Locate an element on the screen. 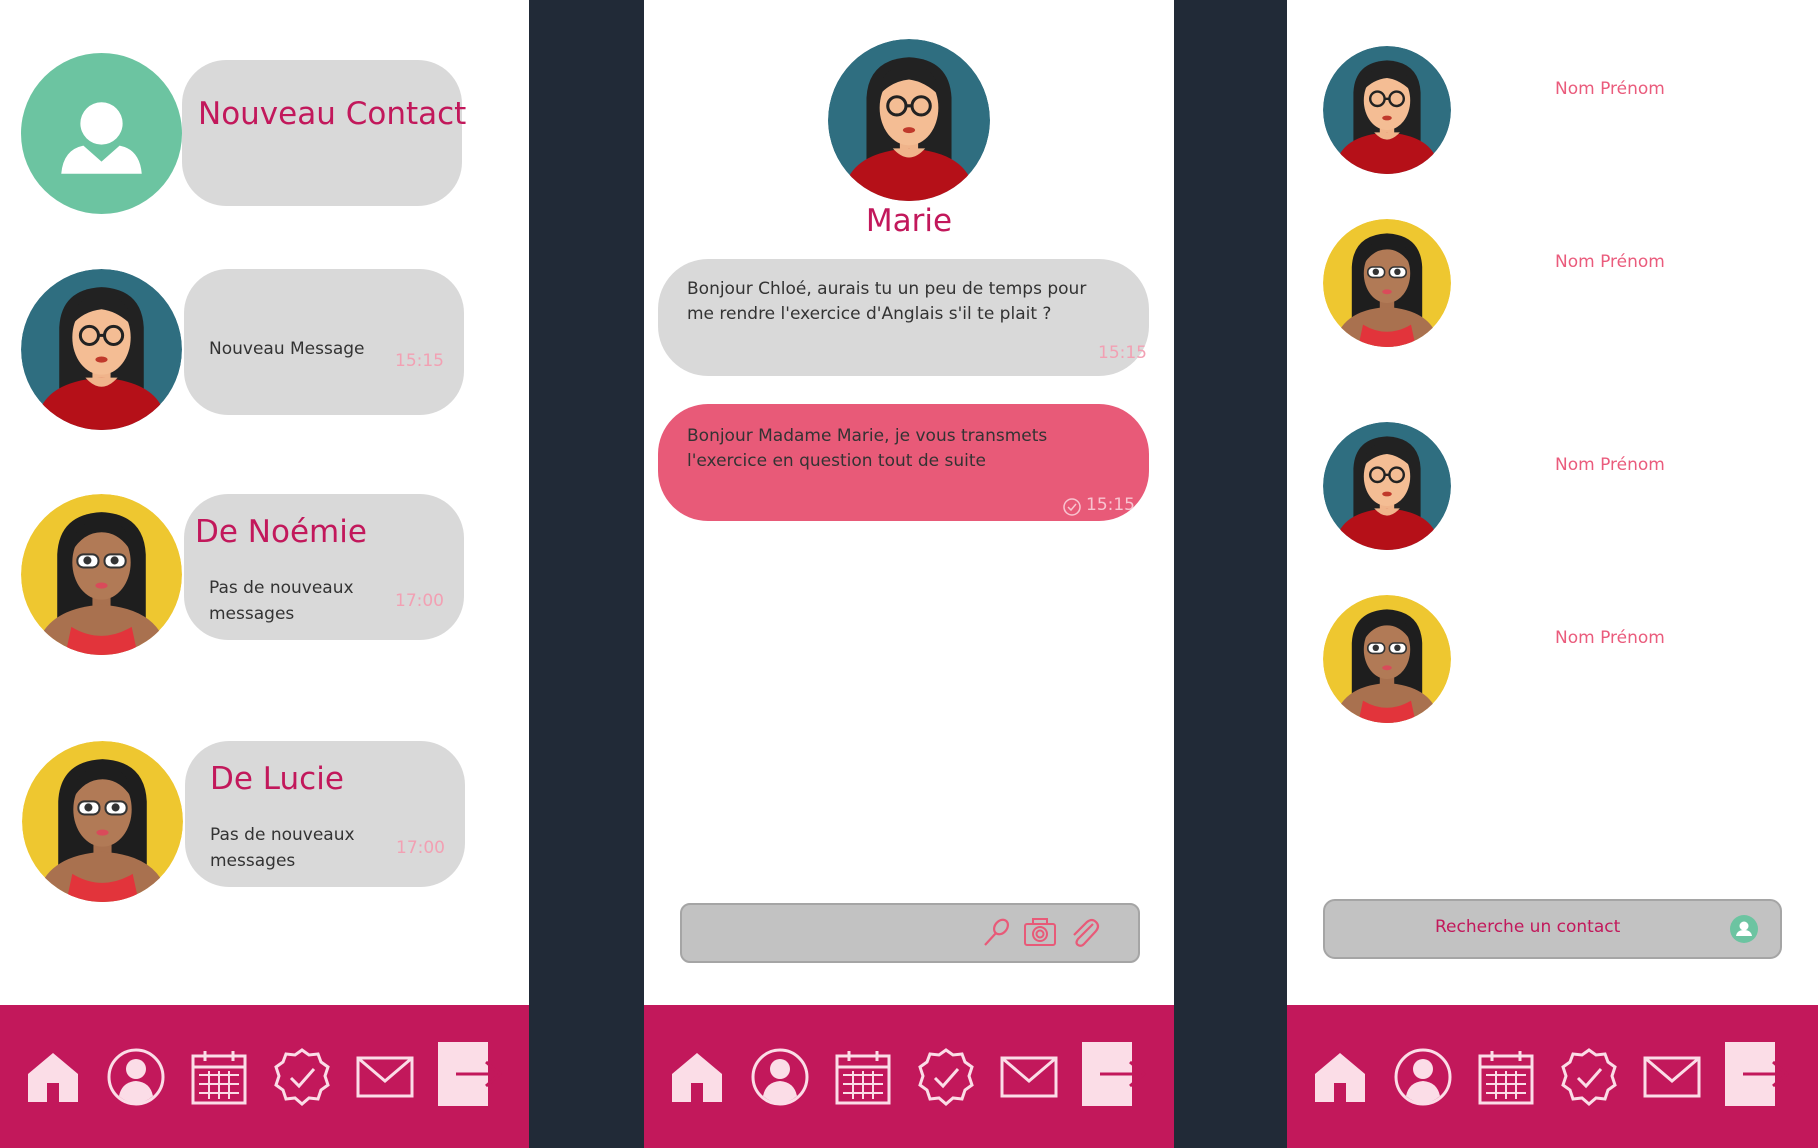 The height and width of the screenshot is (1148, 1818). conversation-time: 15:15 is located at coordinates (419, 361).